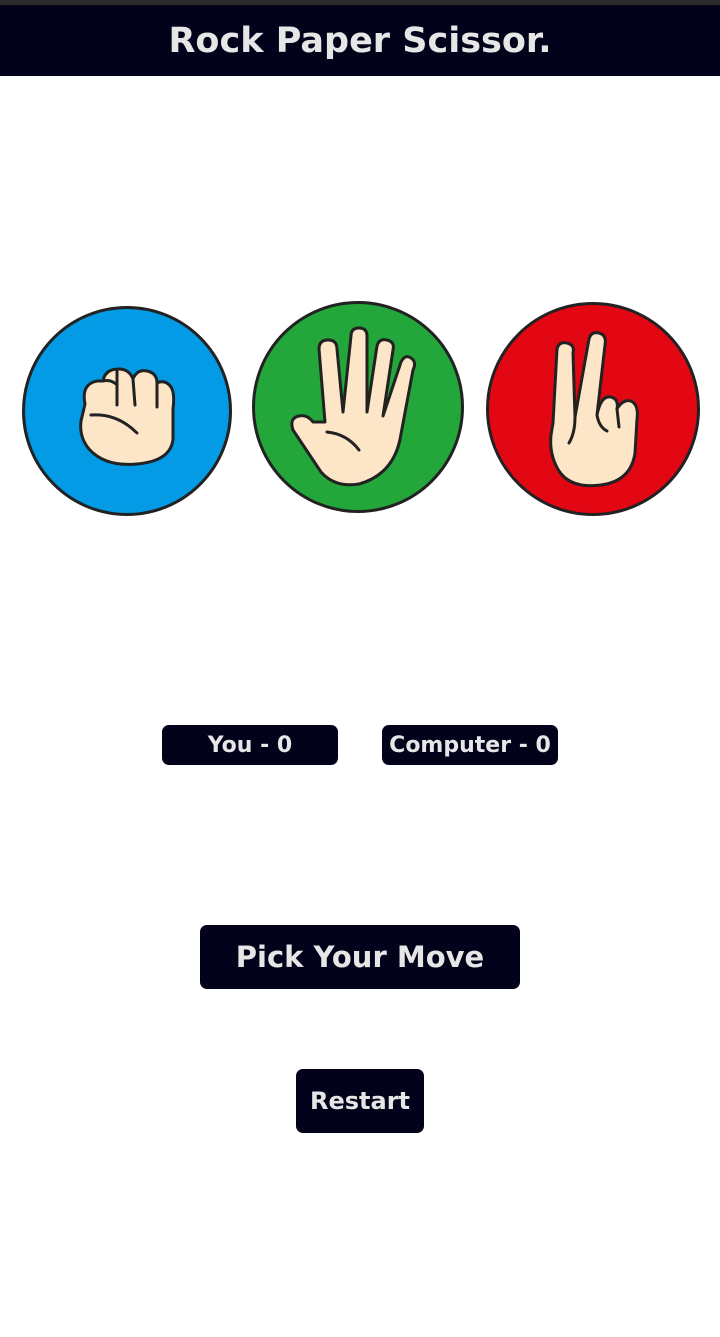 This screenshot has height=1337, width=720. I want to click on page-title: Rock Paper Scissor., so click(360, 40).